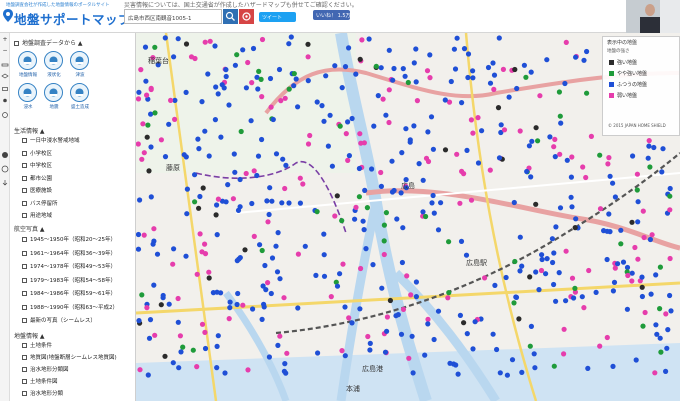  I want to click on layers-icon, so click(5, 77).